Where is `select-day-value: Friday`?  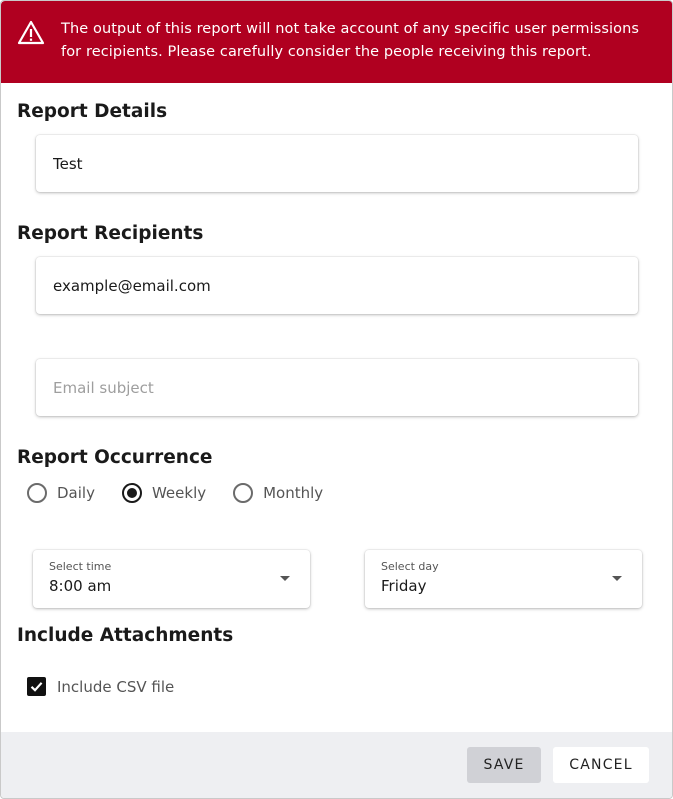
select-day-value: Friday is located at coordinates (404, 586).